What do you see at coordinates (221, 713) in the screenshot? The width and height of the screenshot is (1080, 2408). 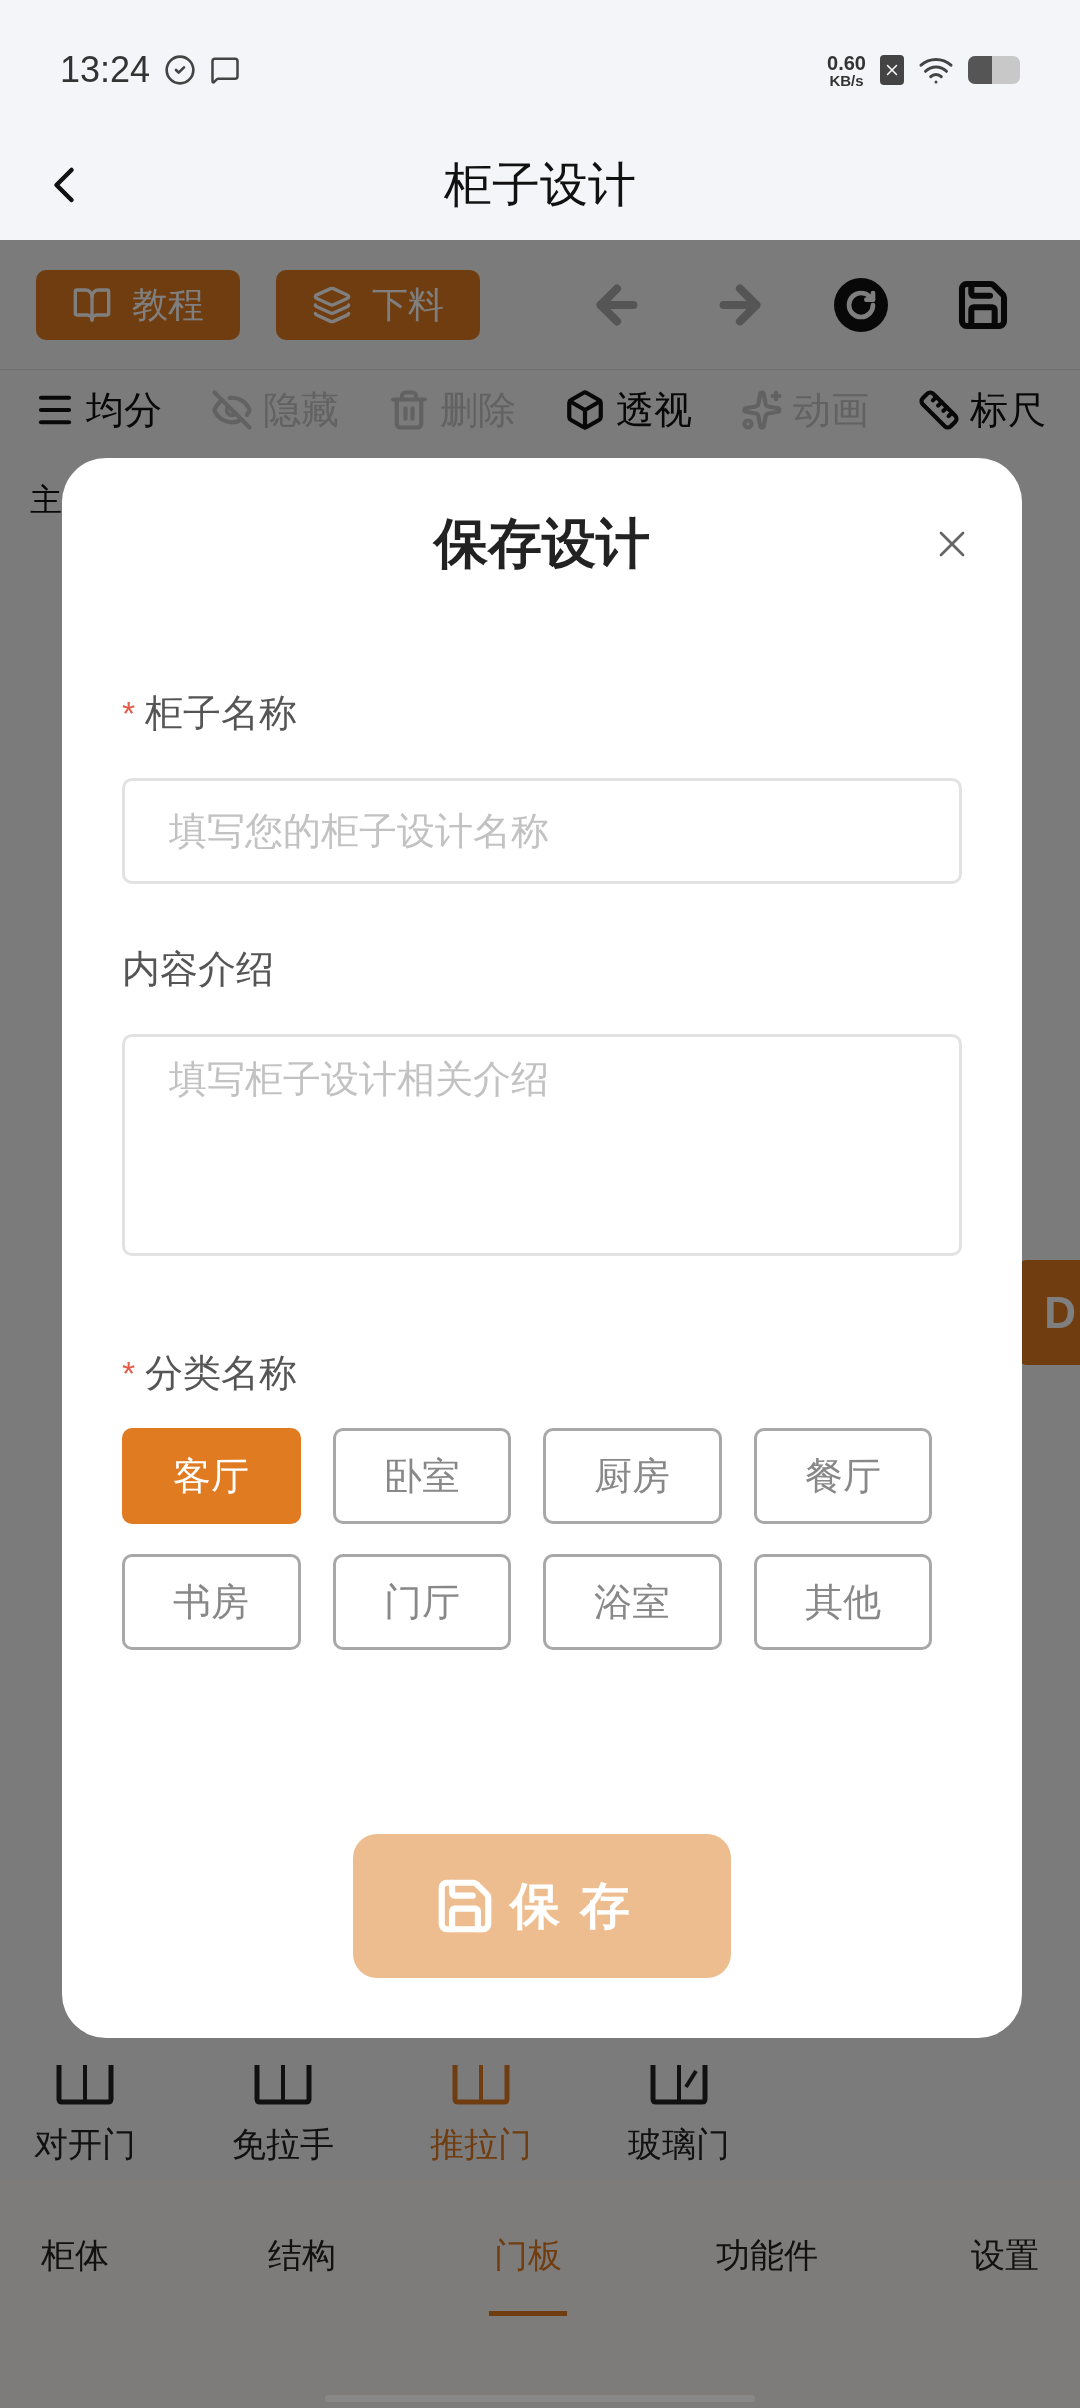 I see `field-label: 柜子名称` at bounding box center [221, 713].